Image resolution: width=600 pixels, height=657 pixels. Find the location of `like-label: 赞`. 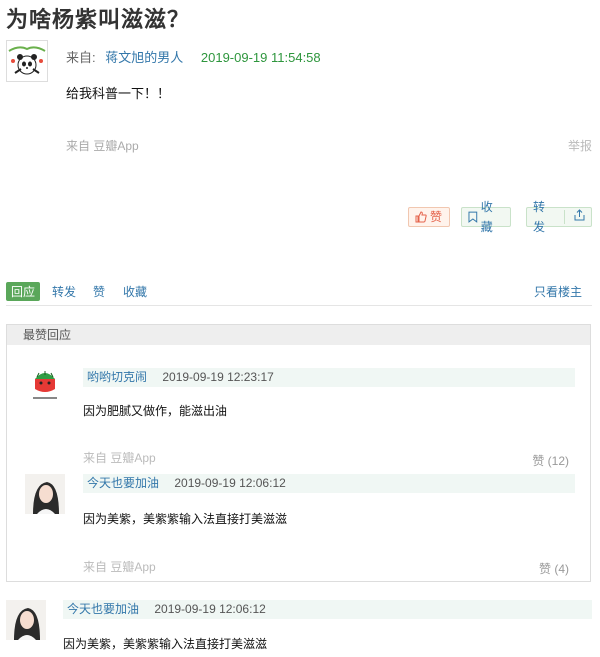

like-label: 赞 is located at coordinates (436, 217).